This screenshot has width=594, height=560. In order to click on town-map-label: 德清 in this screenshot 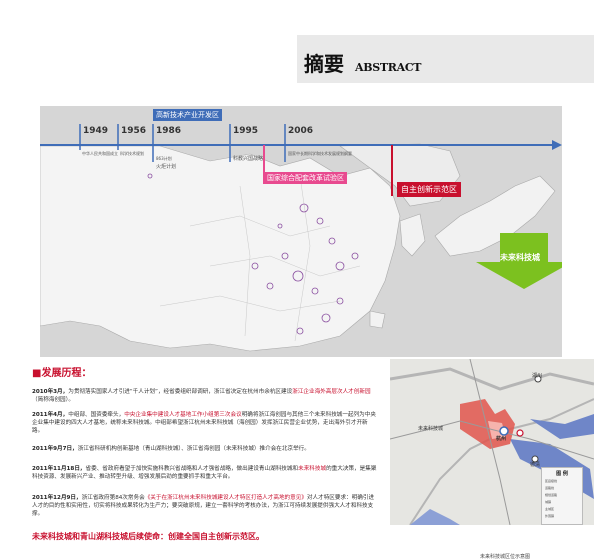, I will do `click(535, 465)`.